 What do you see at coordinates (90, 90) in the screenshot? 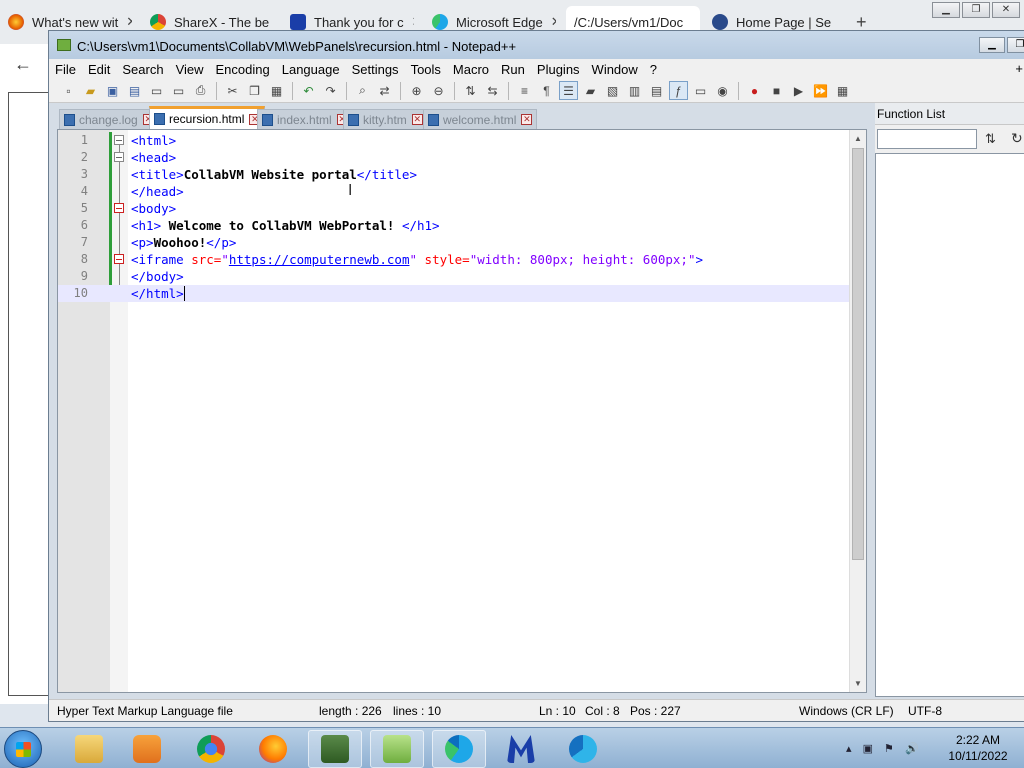
I see `open-file-icon: ▰` at bounding box center [90, 90].